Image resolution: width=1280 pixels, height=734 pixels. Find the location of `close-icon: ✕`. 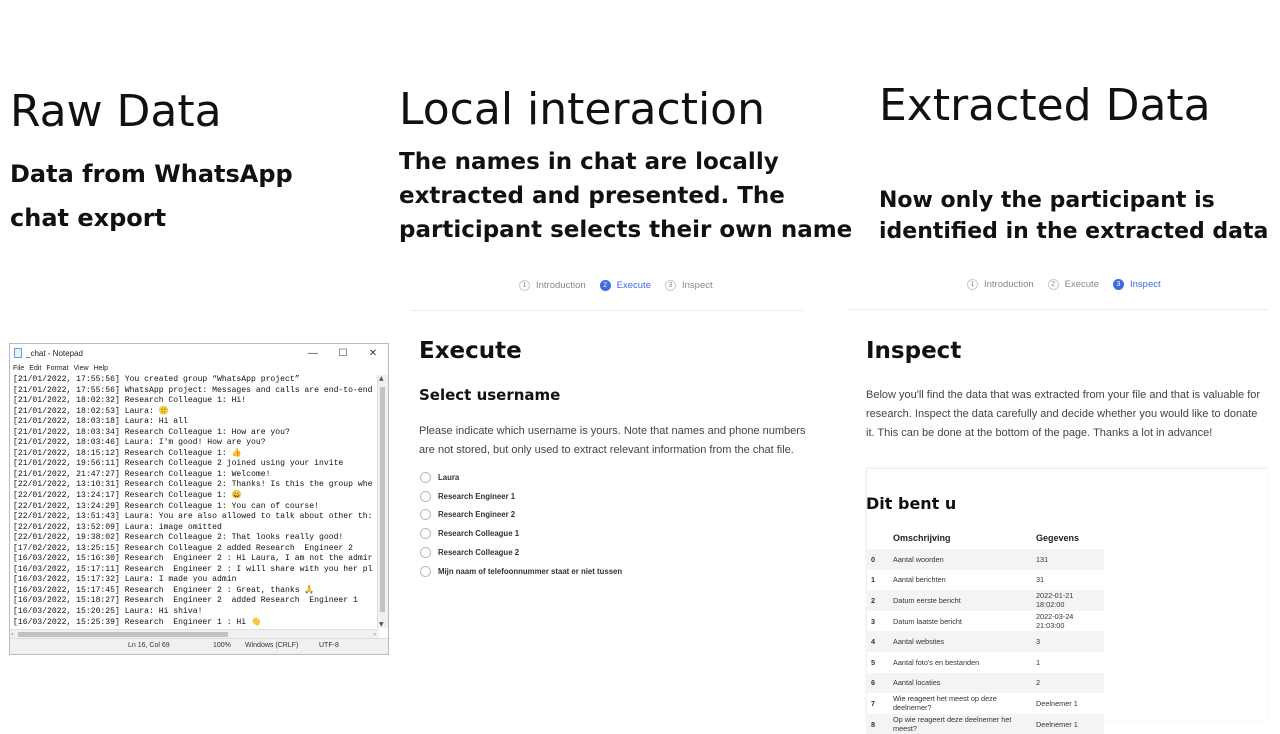

close-icon: ✕ is located at coordinates (373, 353).